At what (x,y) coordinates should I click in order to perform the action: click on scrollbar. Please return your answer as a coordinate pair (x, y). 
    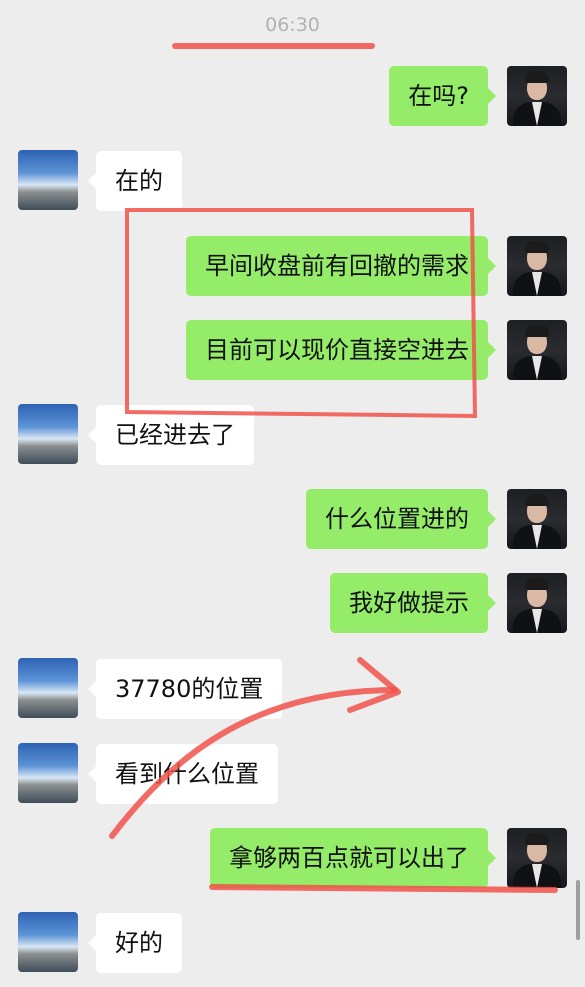
    Looking at the image, I should click on (578, 910).